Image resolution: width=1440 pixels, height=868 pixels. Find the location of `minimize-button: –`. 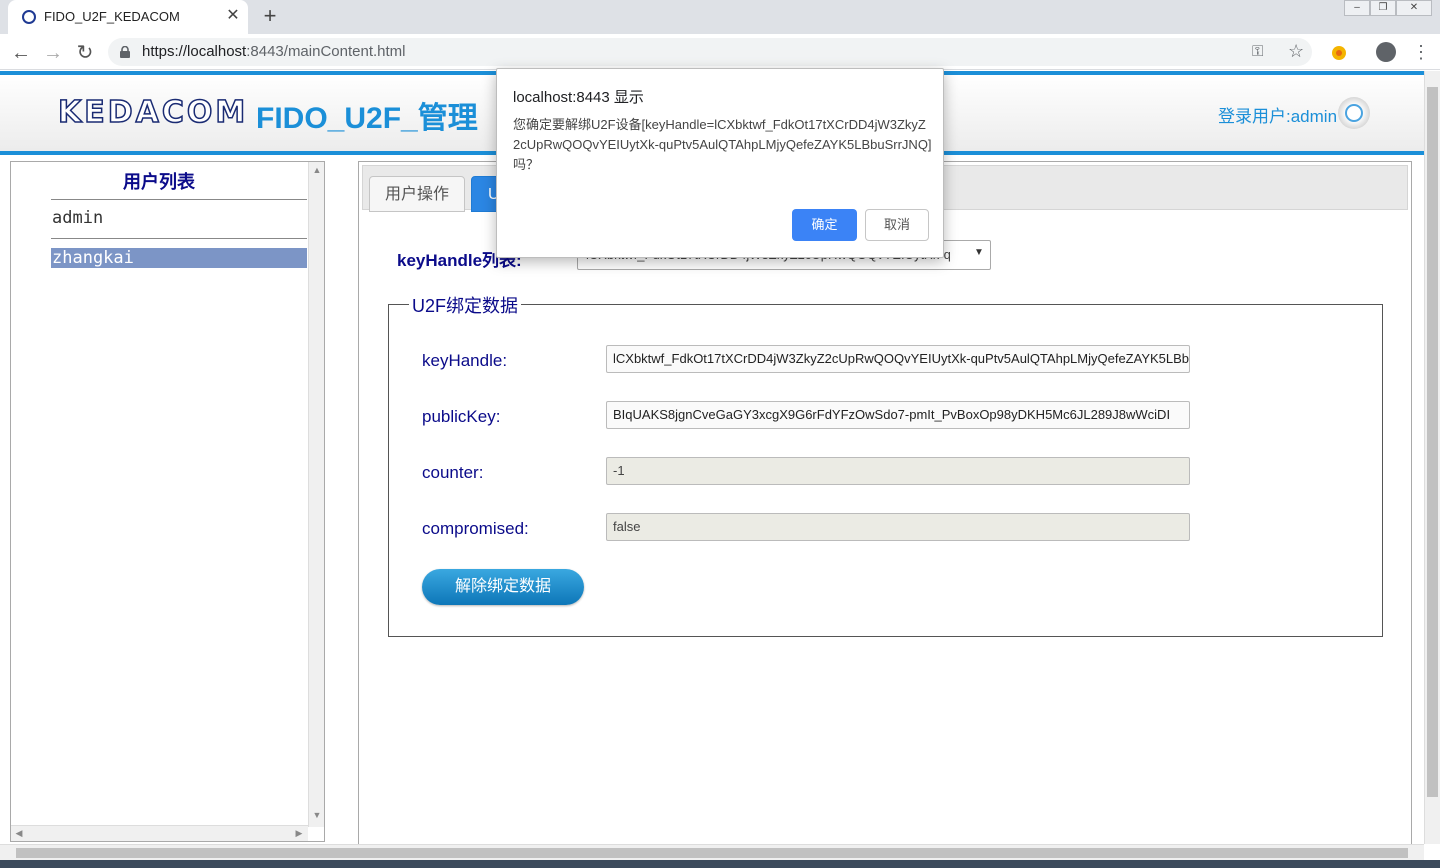

minimize-button: – is located at coordinates (1357, 8).